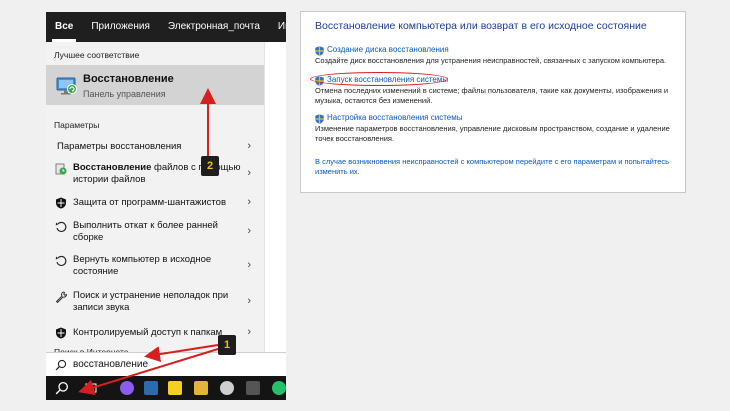  What do you see at coordinates (91, 388) in the screenshot?
I see `task-view-icon` at bounding box center [91, 388].